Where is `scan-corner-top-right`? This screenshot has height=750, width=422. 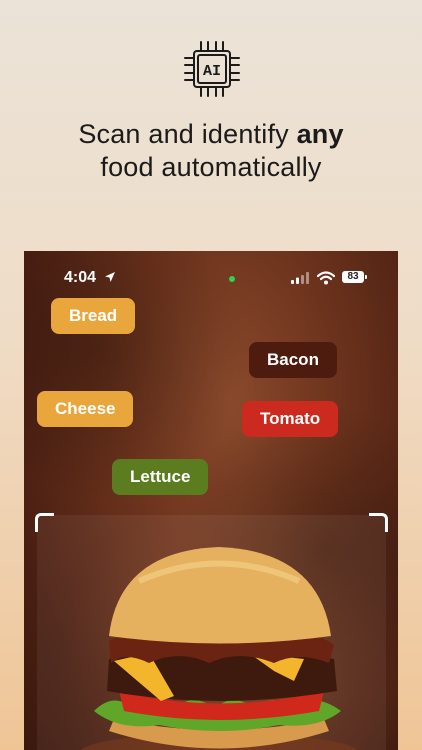 scan-corner-top-right is located at coordinates (378, 522).